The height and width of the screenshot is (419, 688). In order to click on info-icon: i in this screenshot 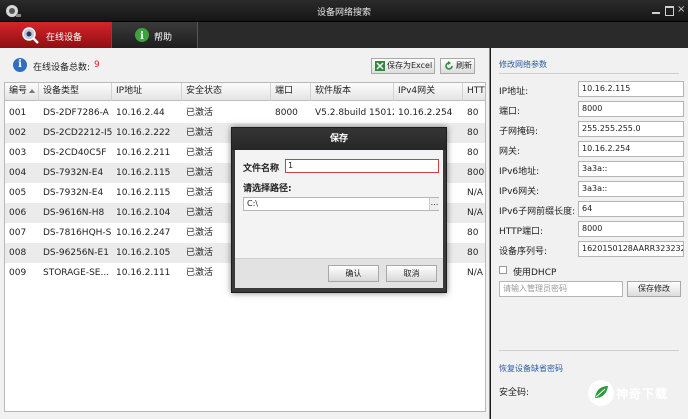, I will do `click(142, 35)`.